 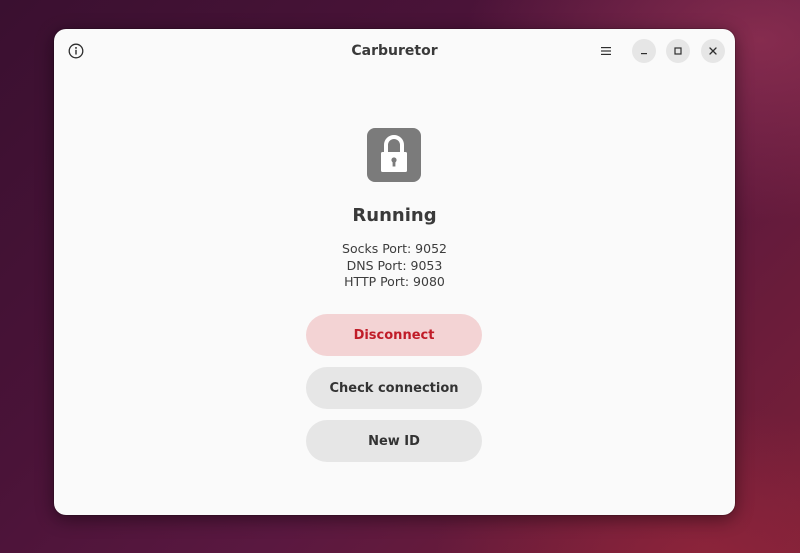 What do you see at coordinates (394, 51) in the screenshot?
I see `header-bar: Carburetor` at bounding box center [394, 51].